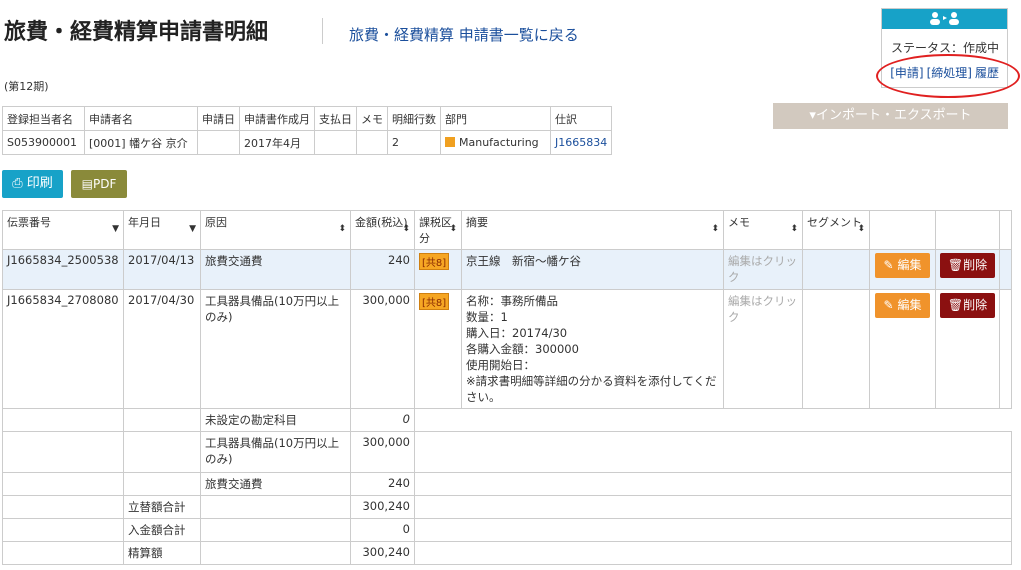  Describe the element at coordinates (414, 118) in the screenshot. I see `info-header: 明細行数` at that location.